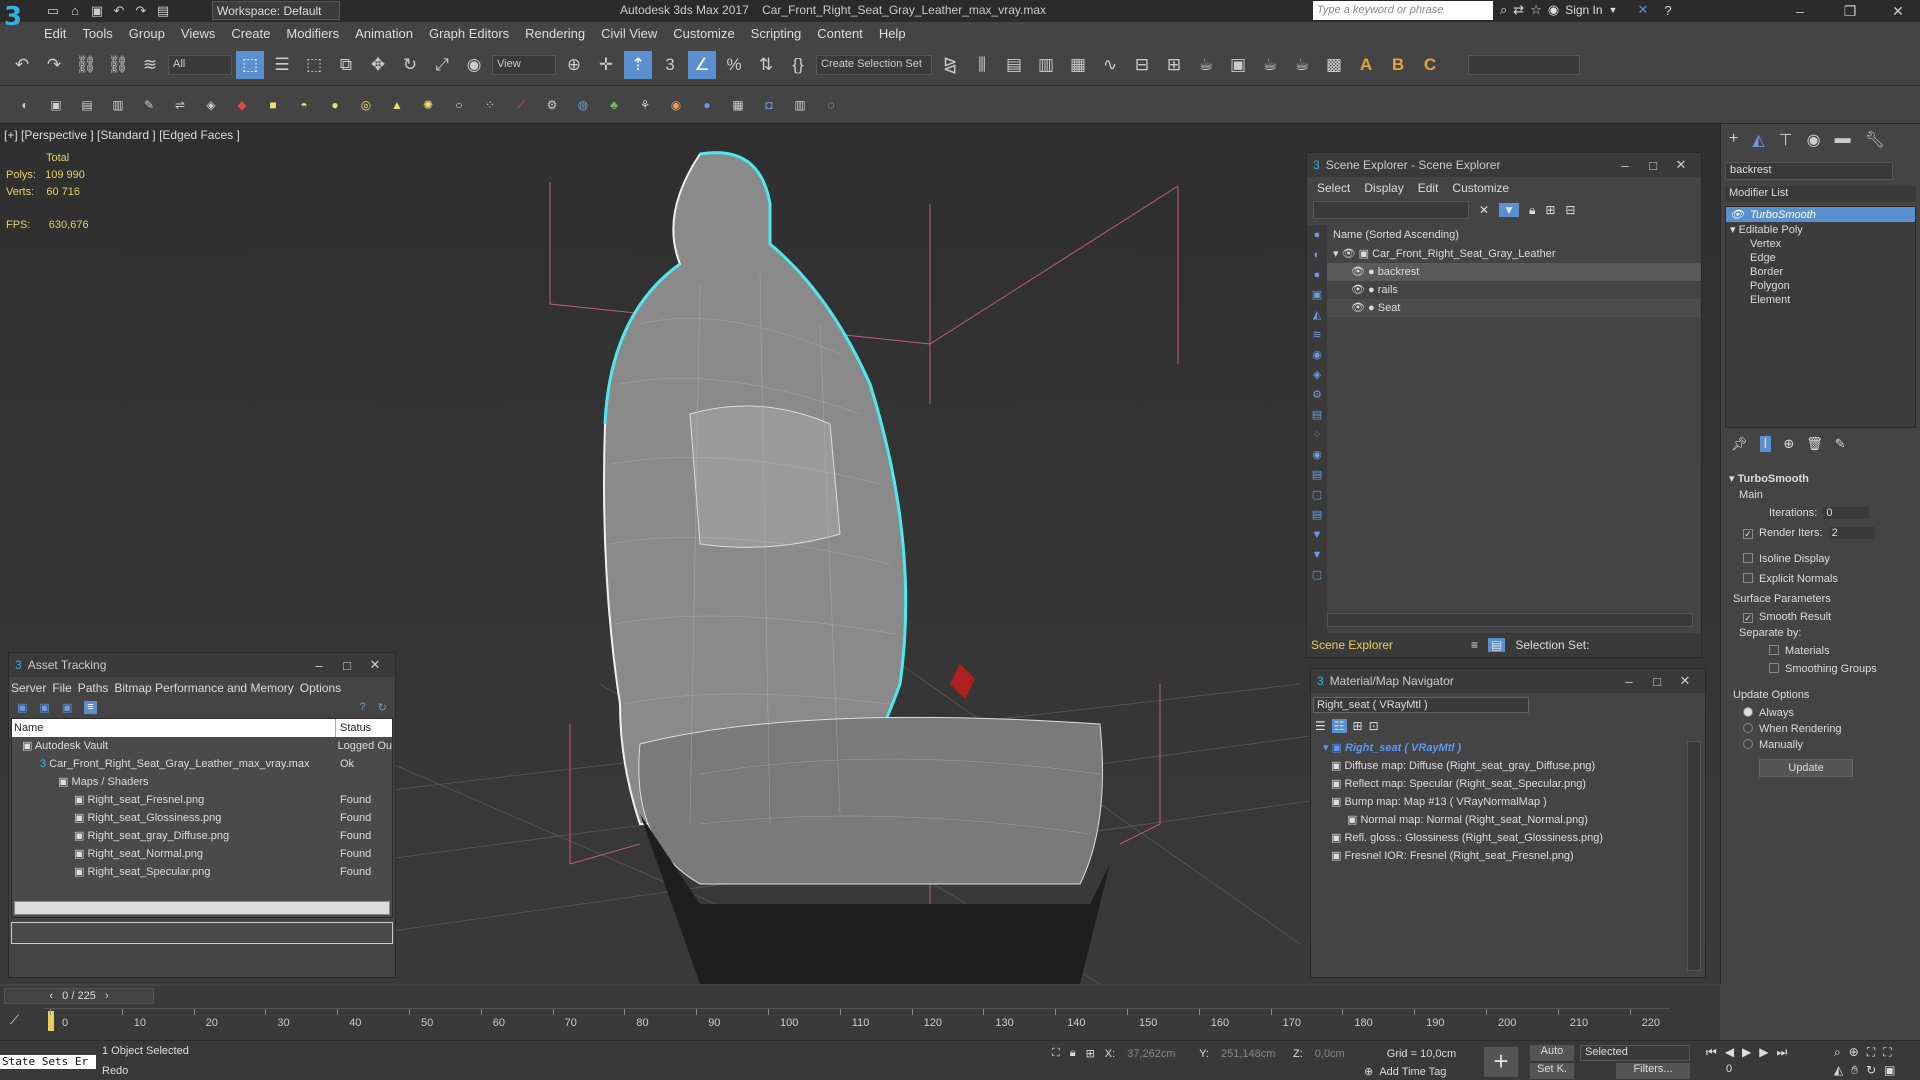 This screenshot has height=1080, width=1920. Describe the element at coordinates (163, 11) in the screenshot. I see `project-folder-icon: ▤` at that location.